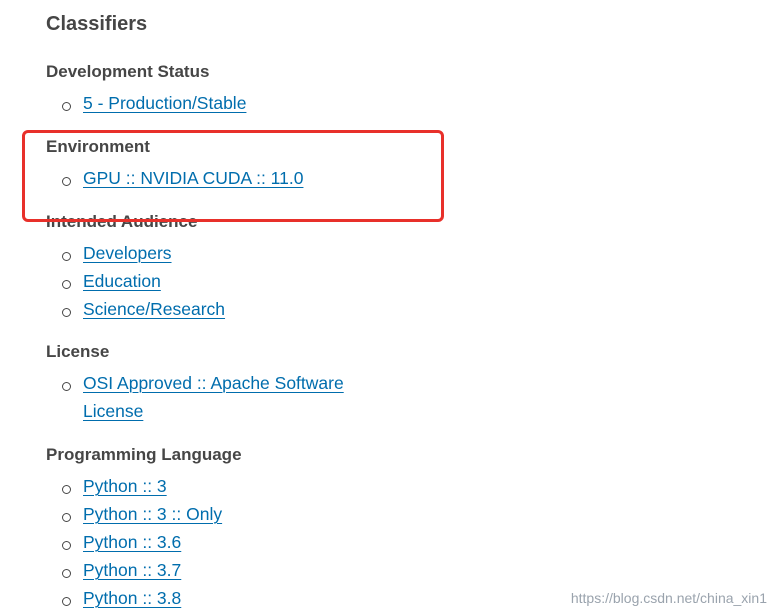  I want to click on list-item: Education, so click(111, 283).